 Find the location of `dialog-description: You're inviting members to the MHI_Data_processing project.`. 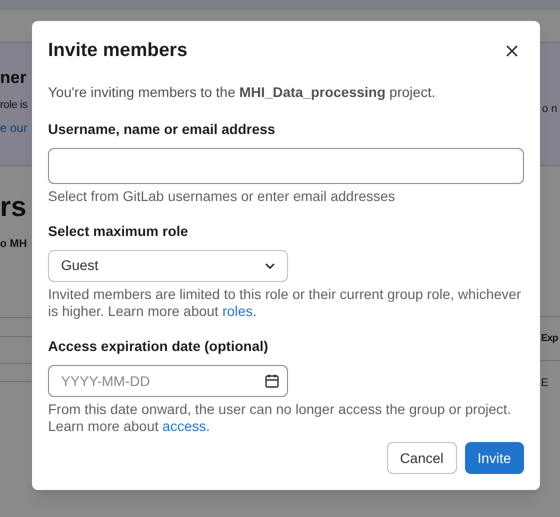

dialog-description: You're inviting members to the MHI_Data_processing project. is located at coordinates (242, 92).